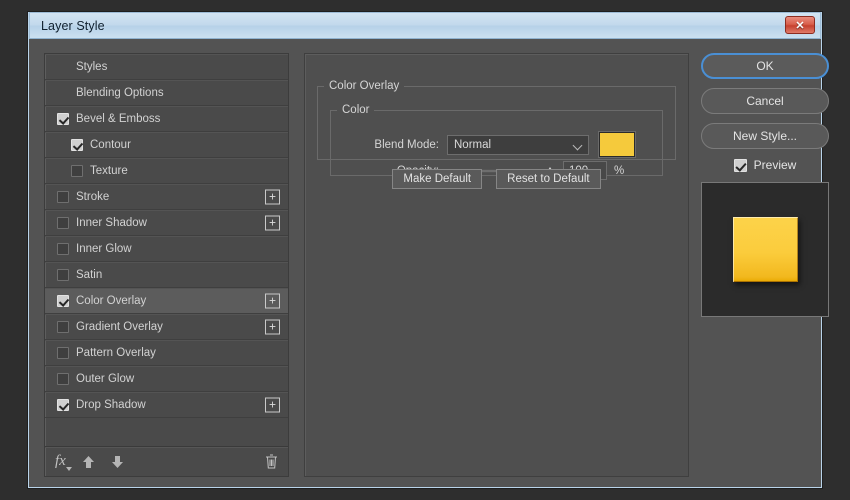  I want to click on arrow-down-icon, so click(117, 462).